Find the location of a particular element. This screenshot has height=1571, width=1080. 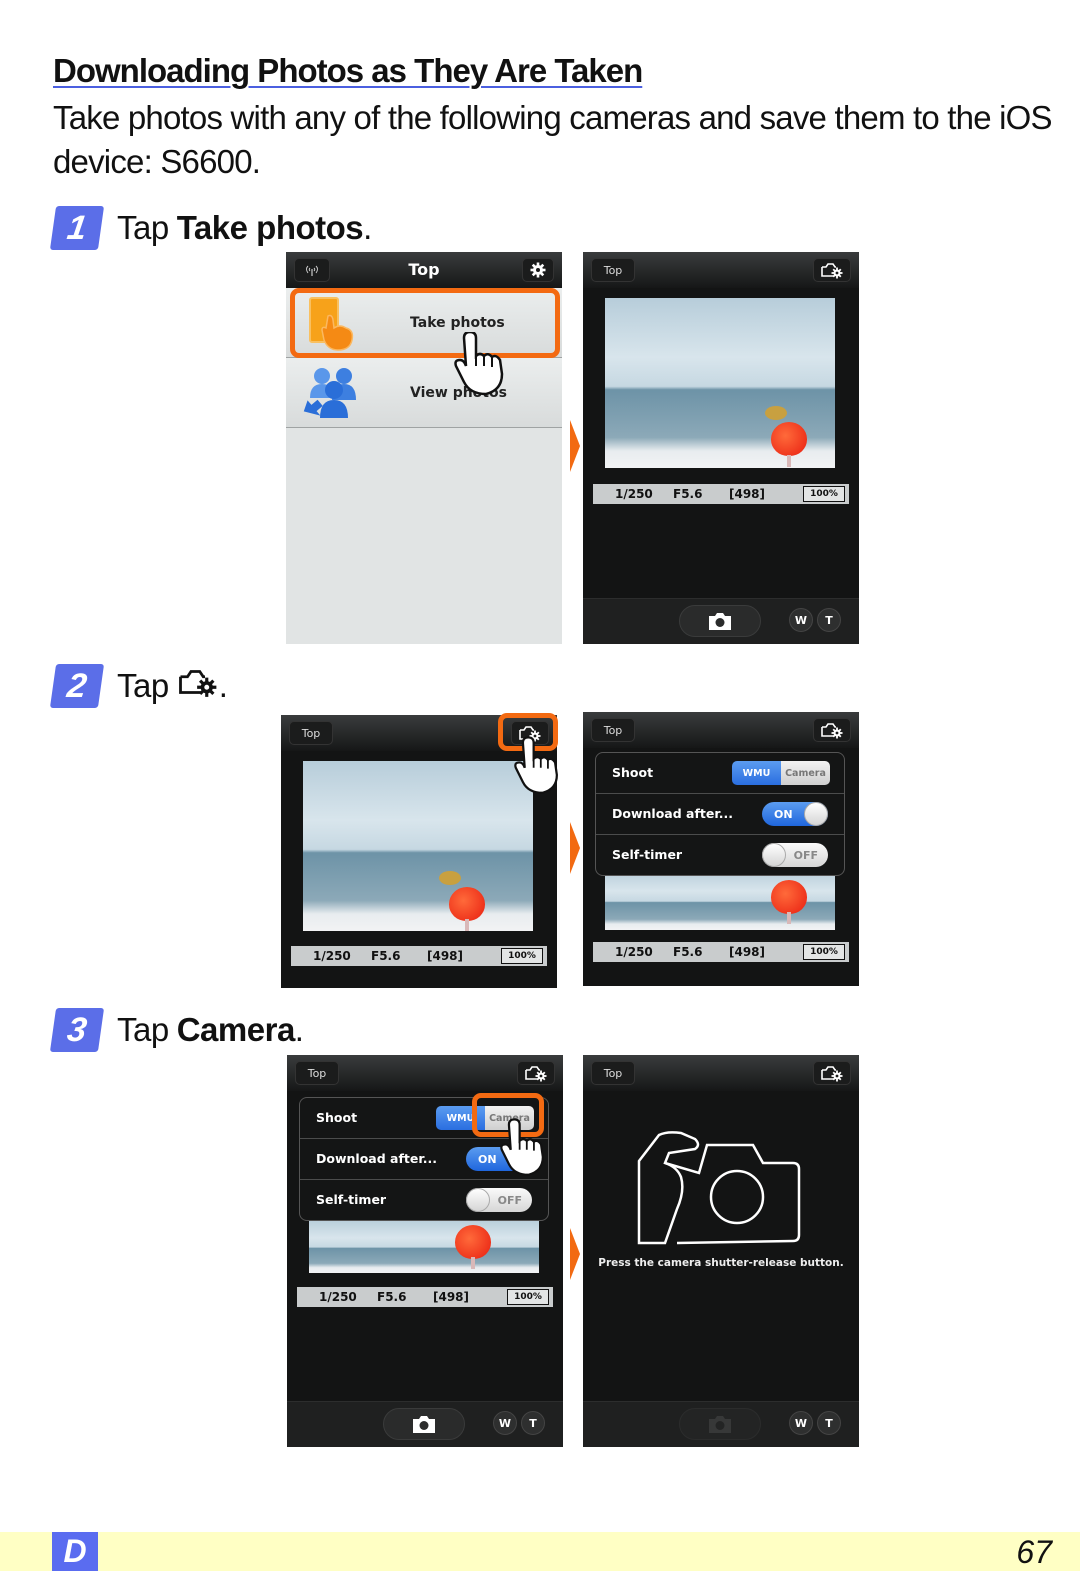

instruction-message: Press the camera shutter-release button. is located at coordinates (721, 1263).